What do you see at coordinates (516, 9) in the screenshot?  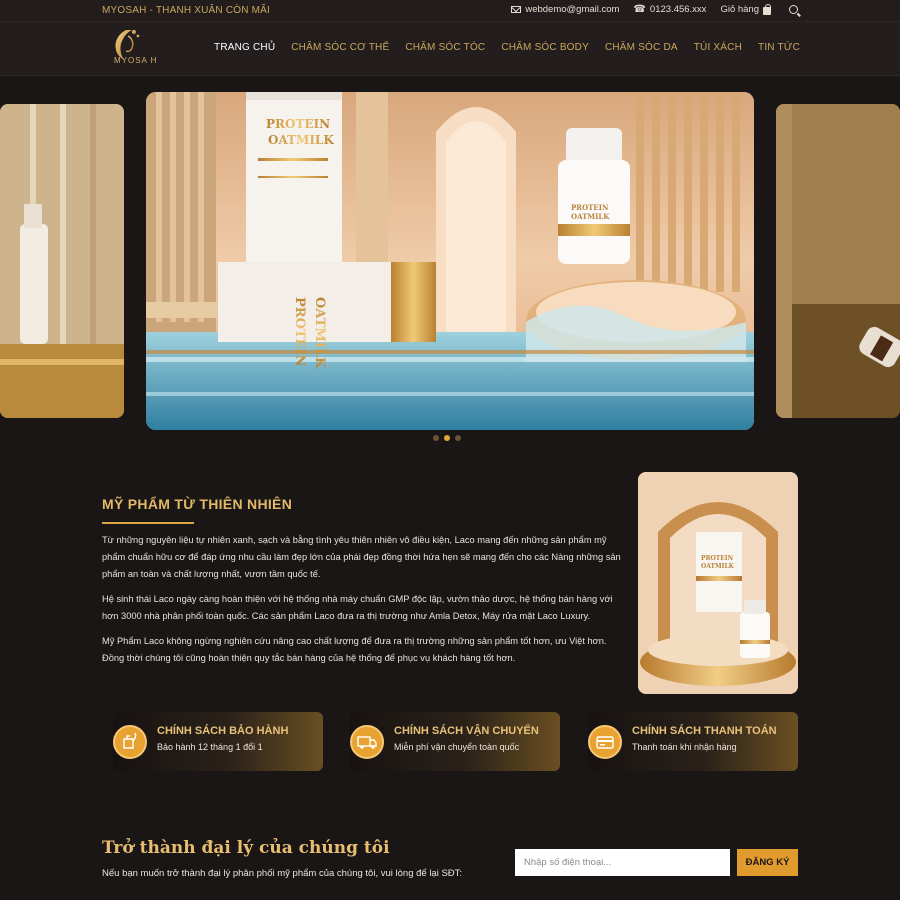 I see `mail-icon` at bounding box center [516, 9].